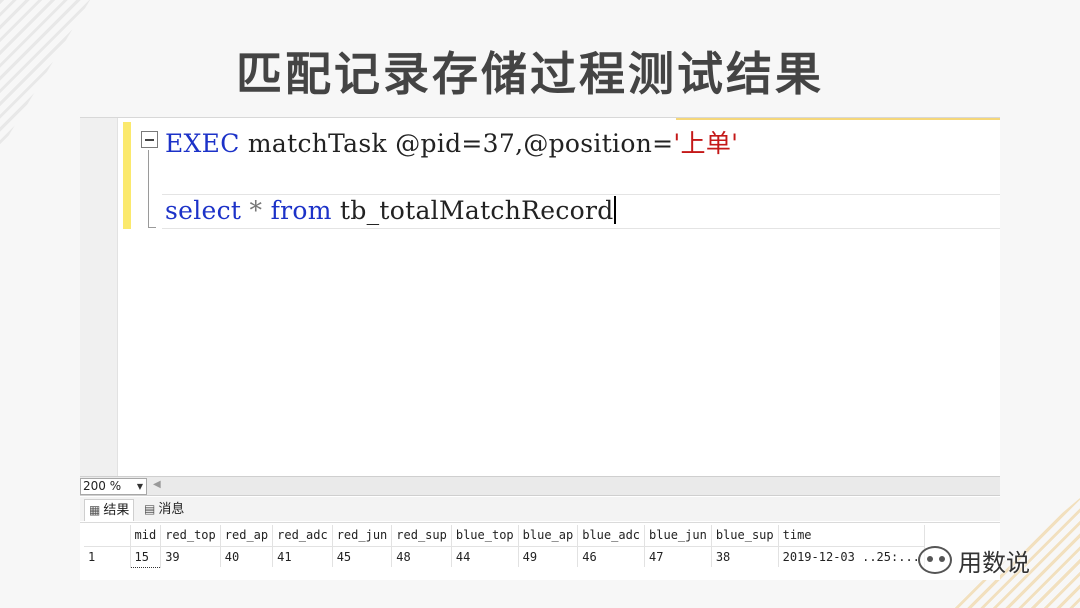 The image size is (1080, 608). What do you see at coordinates (421, 536) in the screenshot?
I see `column-header: red_sup` at bounding box center [421, 536].